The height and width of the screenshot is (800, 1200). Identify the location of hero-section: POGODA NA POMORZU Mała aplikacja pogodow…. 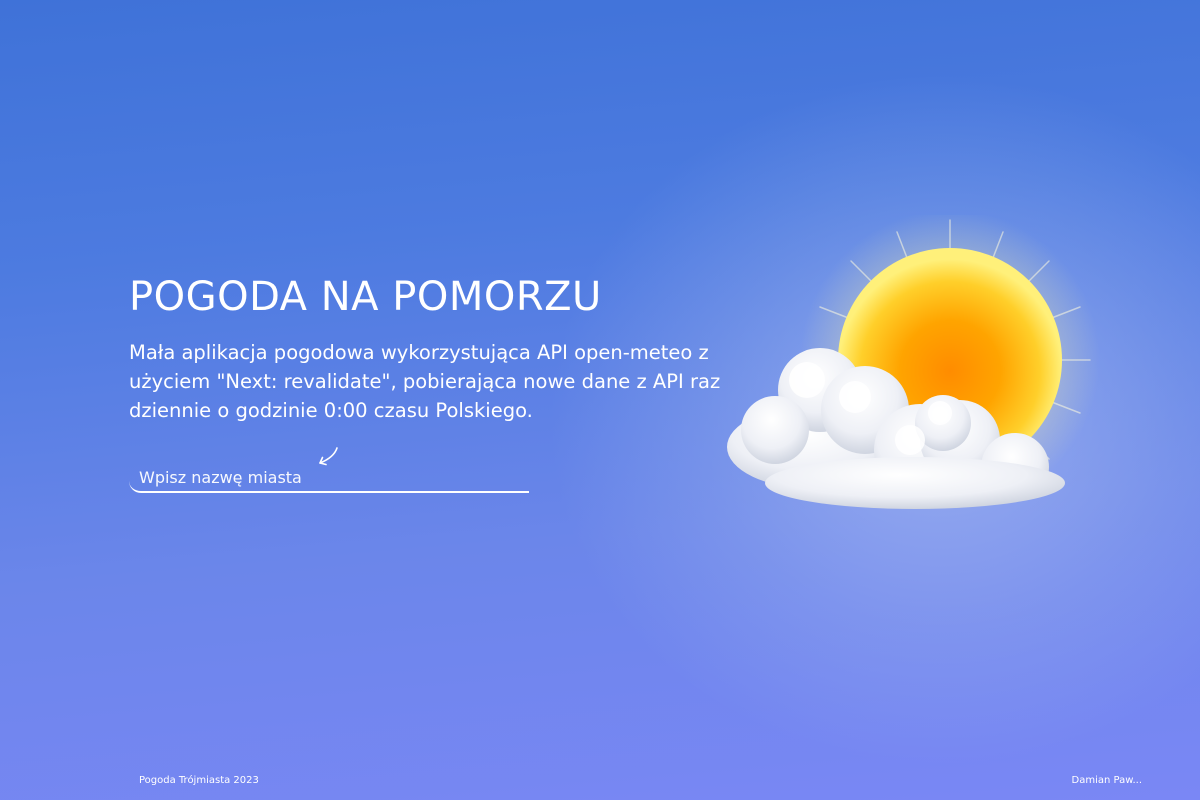
(429, 383).